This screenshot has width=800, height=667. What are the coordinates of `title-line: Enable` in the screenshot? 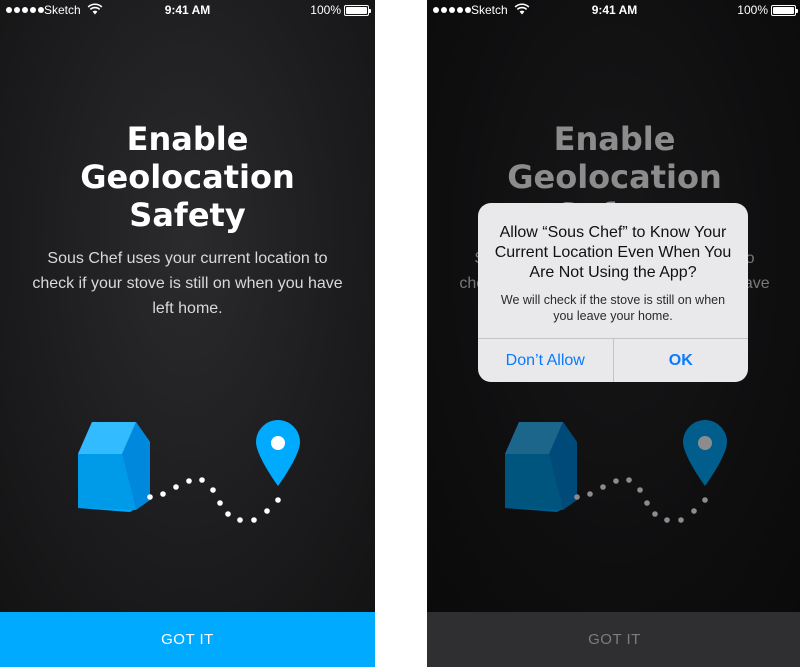 It's located at (187, 139).